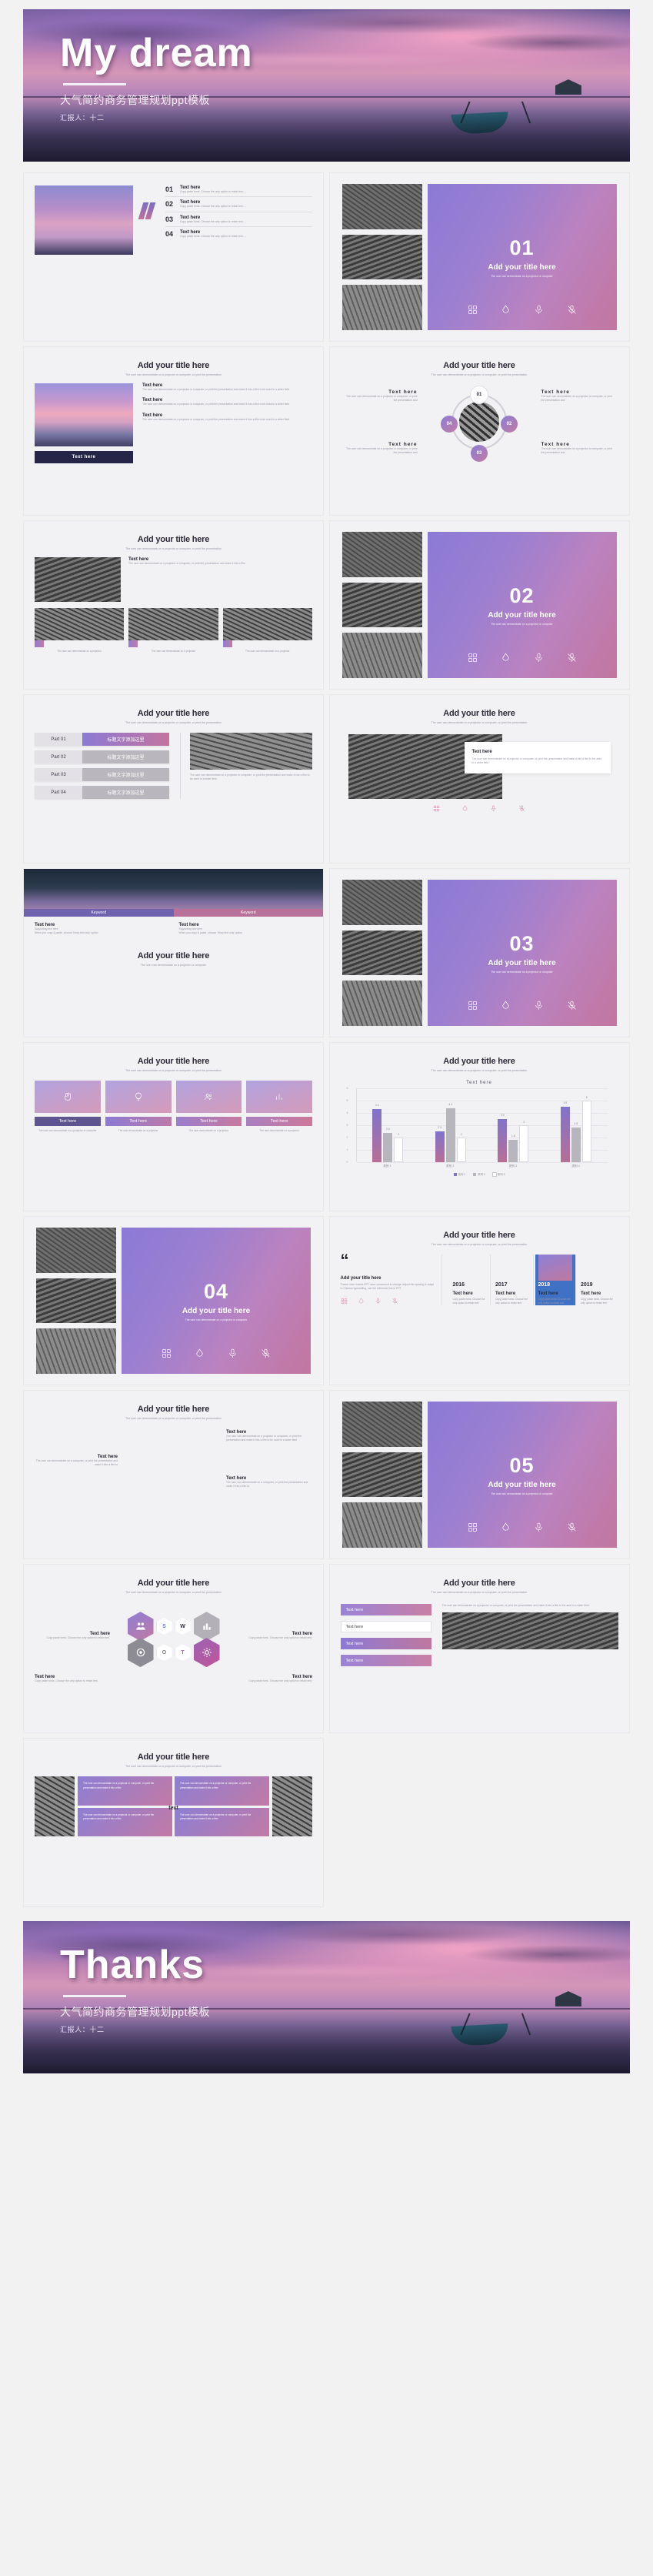  What do you see at coordinates (509, 425) in the screenshot?
I see `bubble-02: 02` at bounding box center [509, 425].